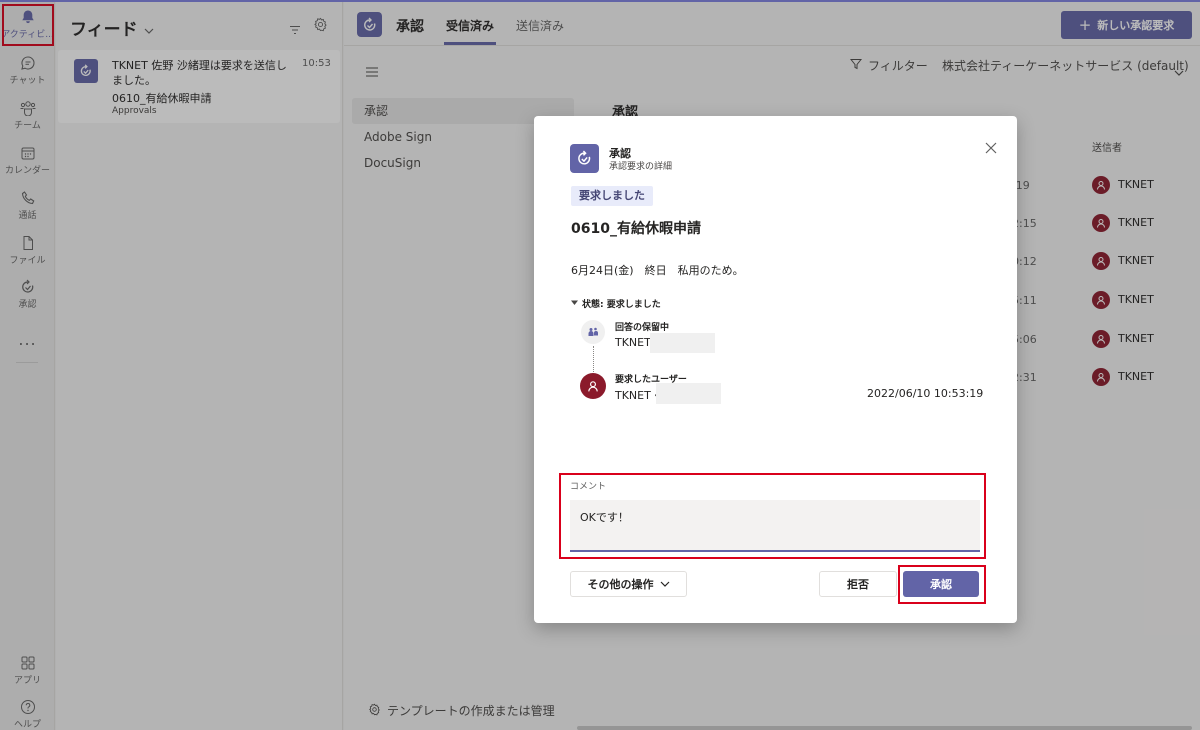  What do you see at coordinates (665, 584) in the screenshot?
I see `chevron-down-icon` at bounding box center [665, 584].